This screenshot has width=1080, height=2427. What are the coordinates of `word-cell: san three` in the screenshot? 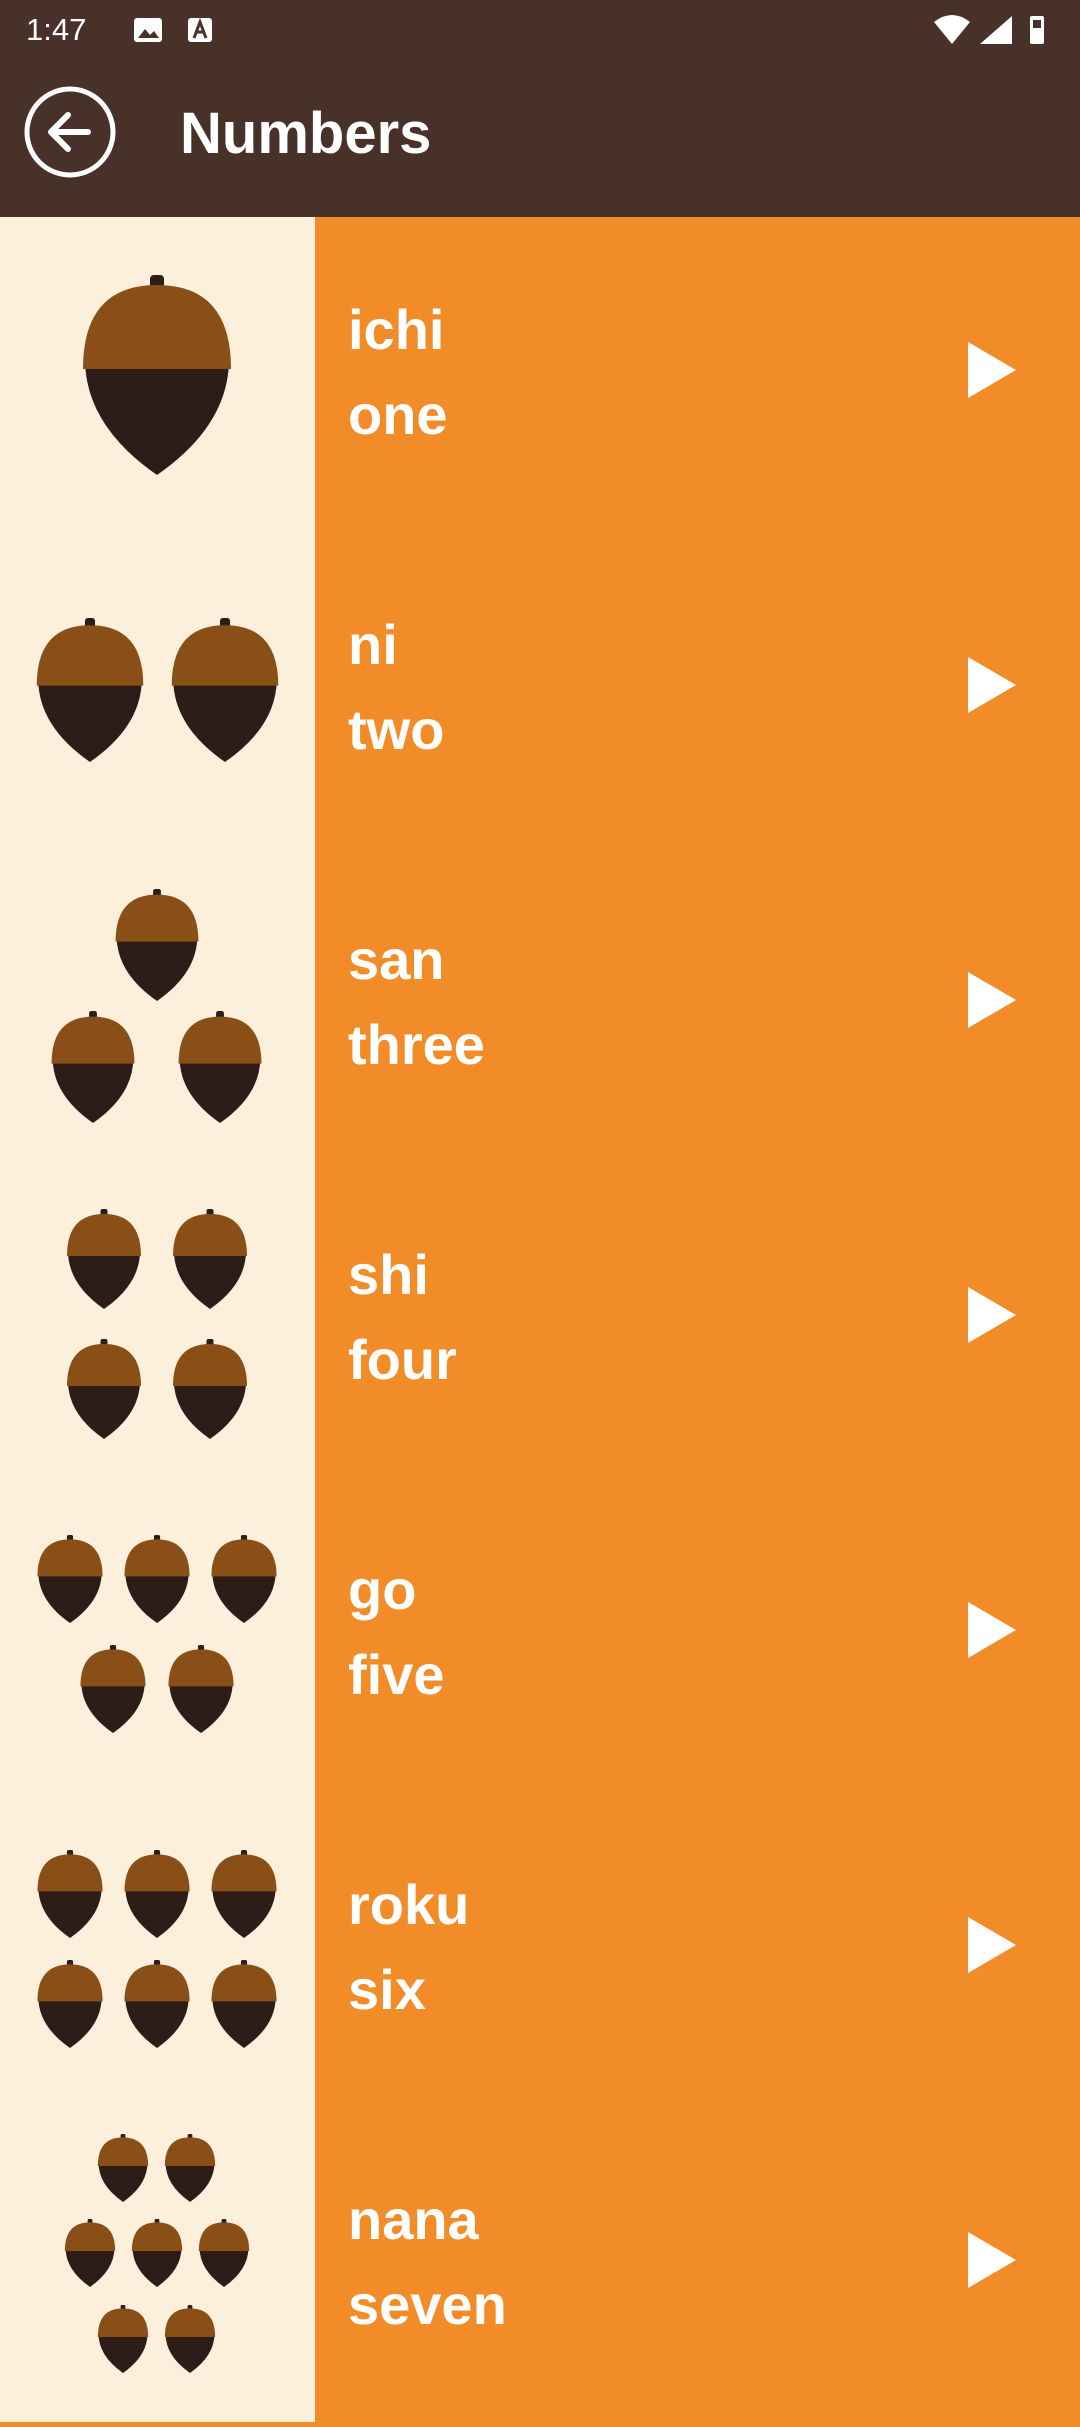 It's located at (697, 1004).